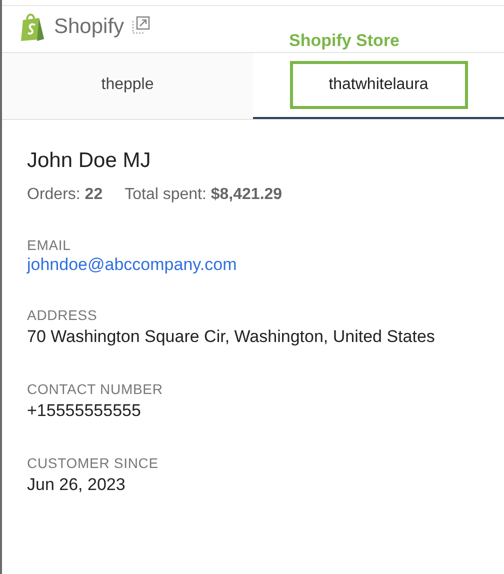 The image size is (504, 574). What do you see at coordinates (141, 25) in the screenshot?
I see `external-link-icon` at bounding box center [141, 25].